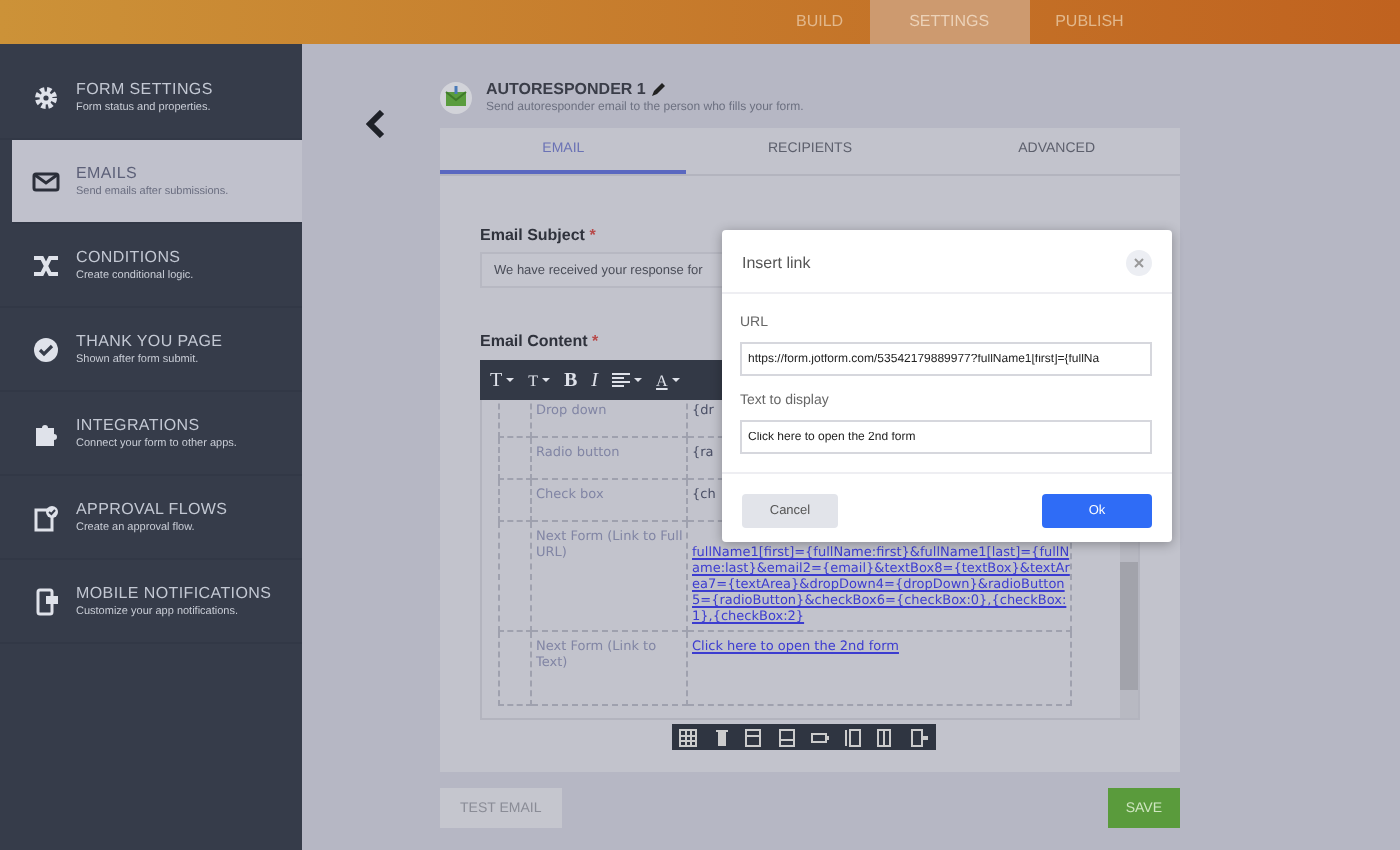 This screenshot has width=1400, height=850. I want to click on trash-icon, so click(721, 737).